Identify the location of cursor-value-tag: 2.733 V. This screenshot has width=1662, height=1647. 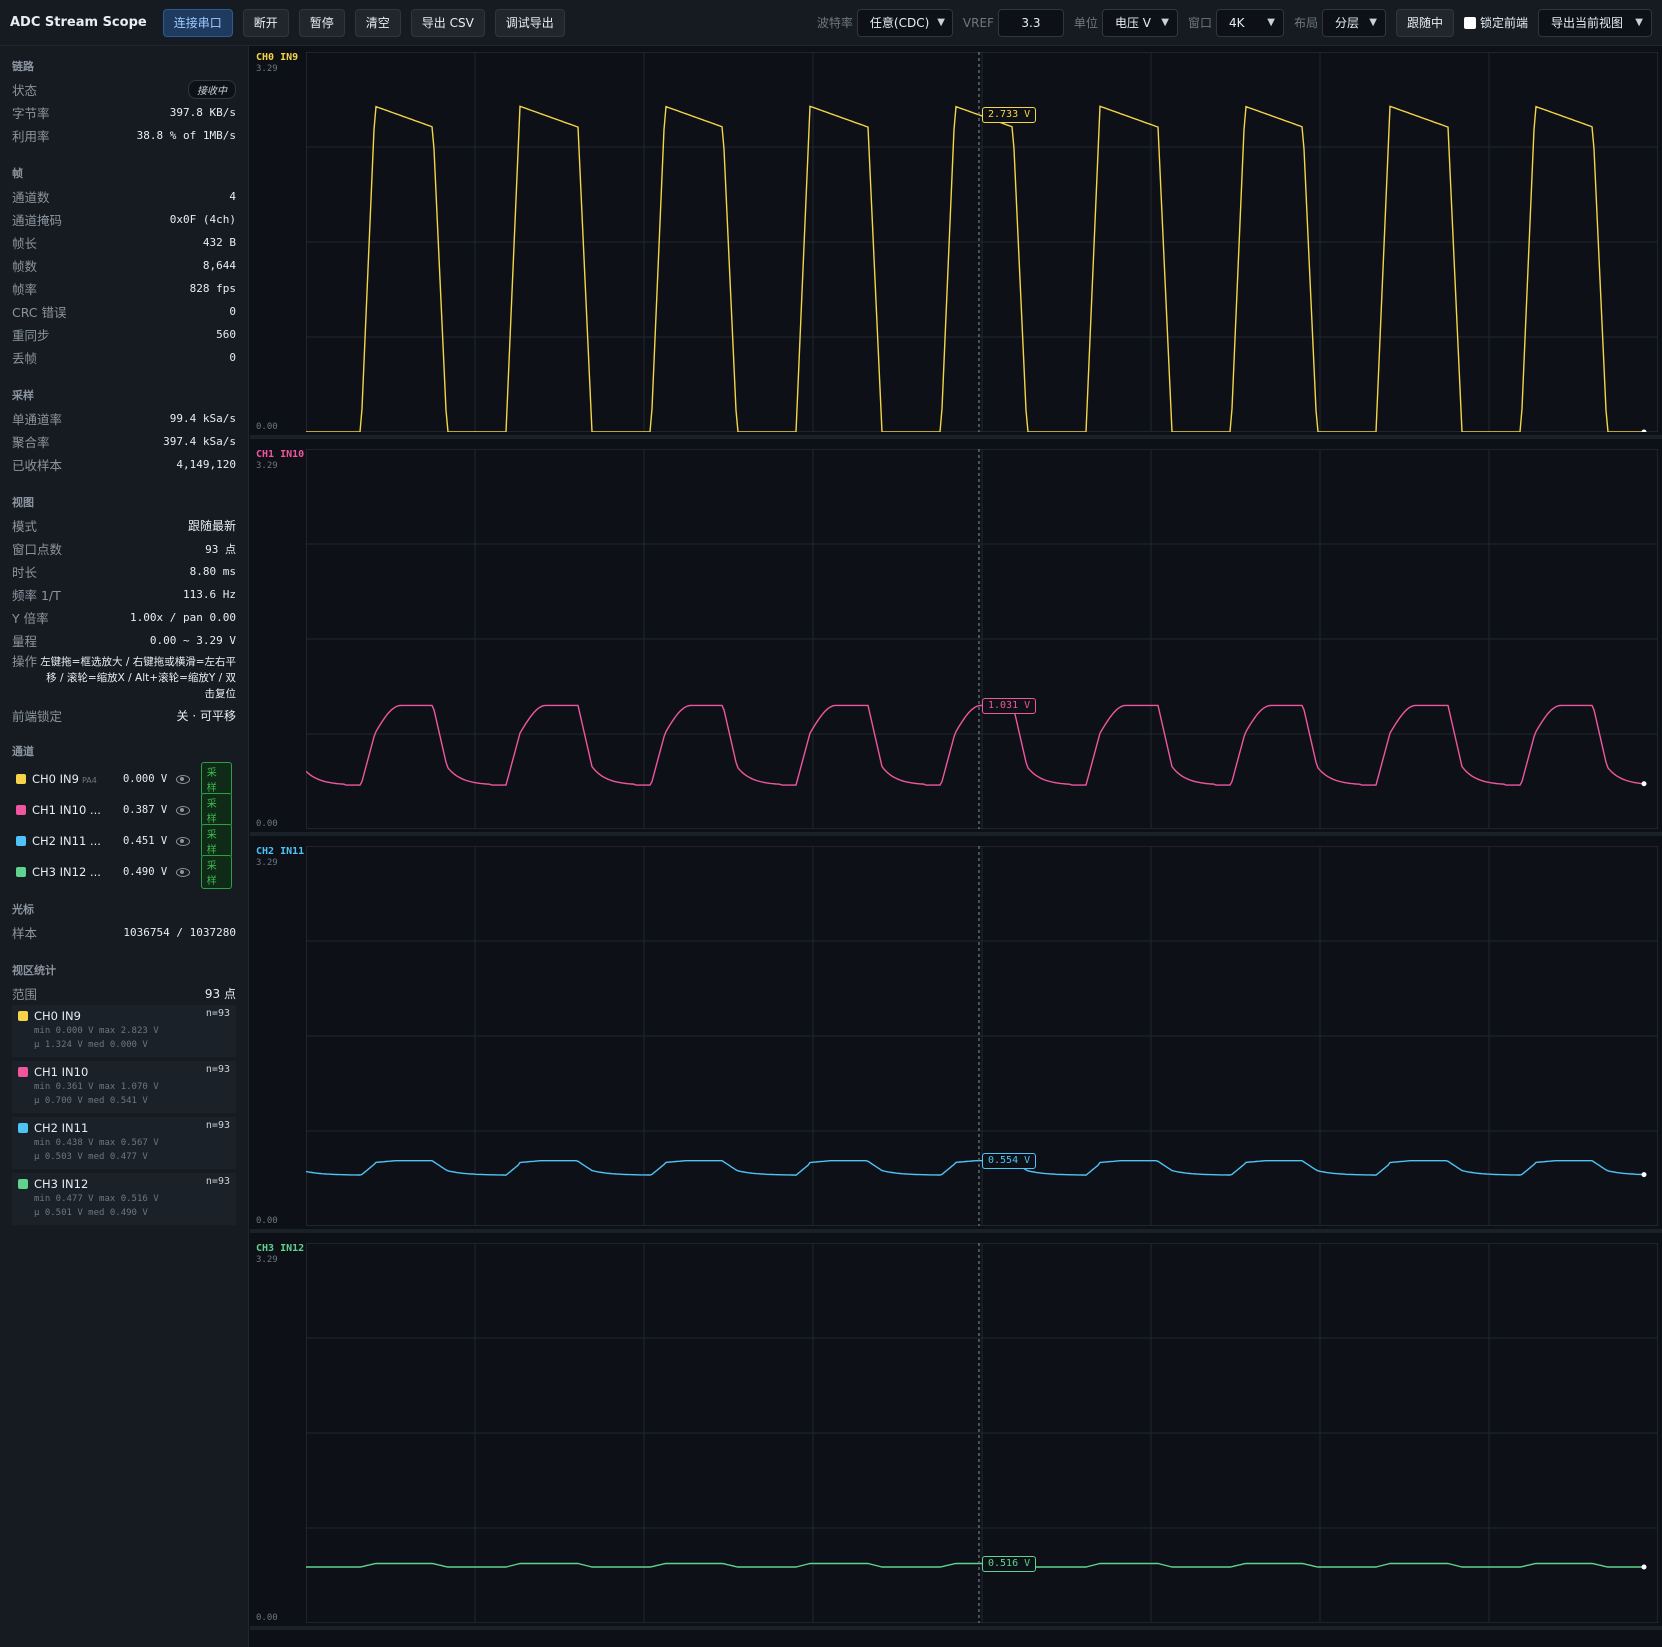
(1009, 114).